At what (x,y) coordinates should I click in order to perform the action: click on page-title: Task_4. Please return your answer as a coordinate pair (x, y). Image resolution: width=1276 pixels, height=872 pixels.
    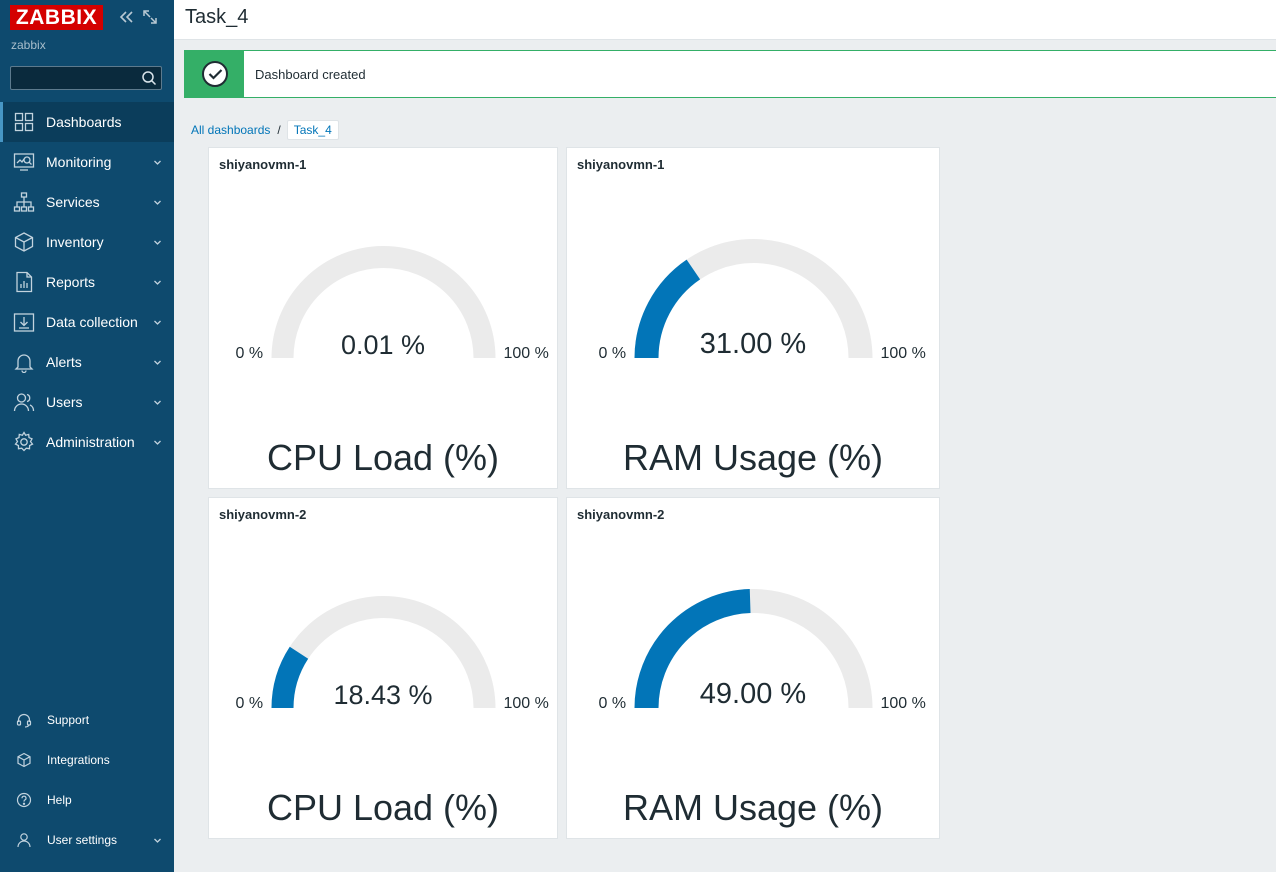
    Looking at the image, I should click on (217, 17).